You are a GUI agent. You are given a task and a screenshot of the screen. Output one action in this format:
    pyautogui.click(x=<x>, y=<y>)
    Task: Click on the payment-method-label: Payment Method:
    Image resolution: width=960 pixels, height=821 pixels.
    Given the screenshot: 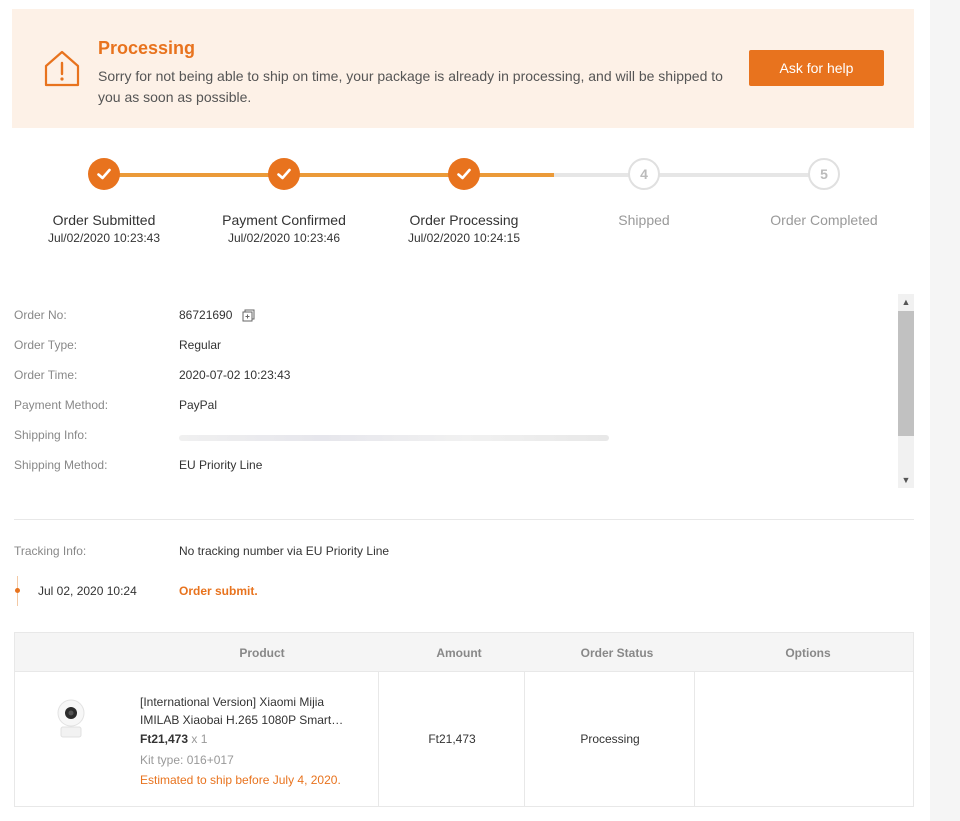 What is the action you would take?
    pyautogui.click(x=61, y=405)
    